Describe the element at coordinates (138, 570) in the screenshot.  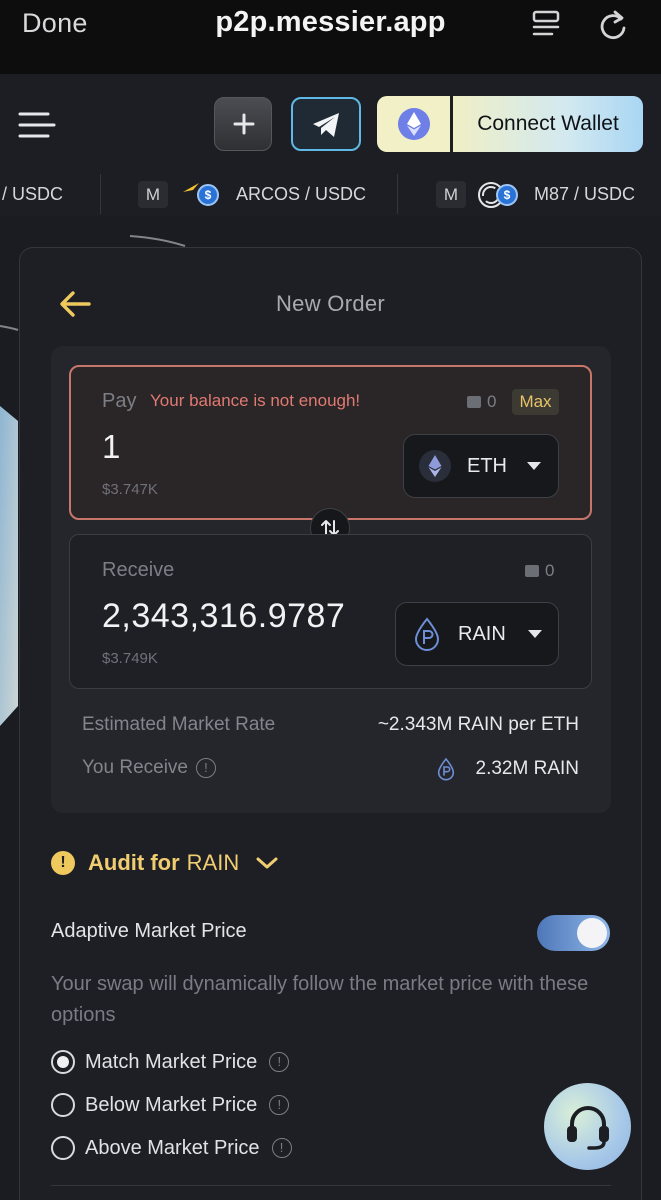
I see `receive-label: Receive` at that location.